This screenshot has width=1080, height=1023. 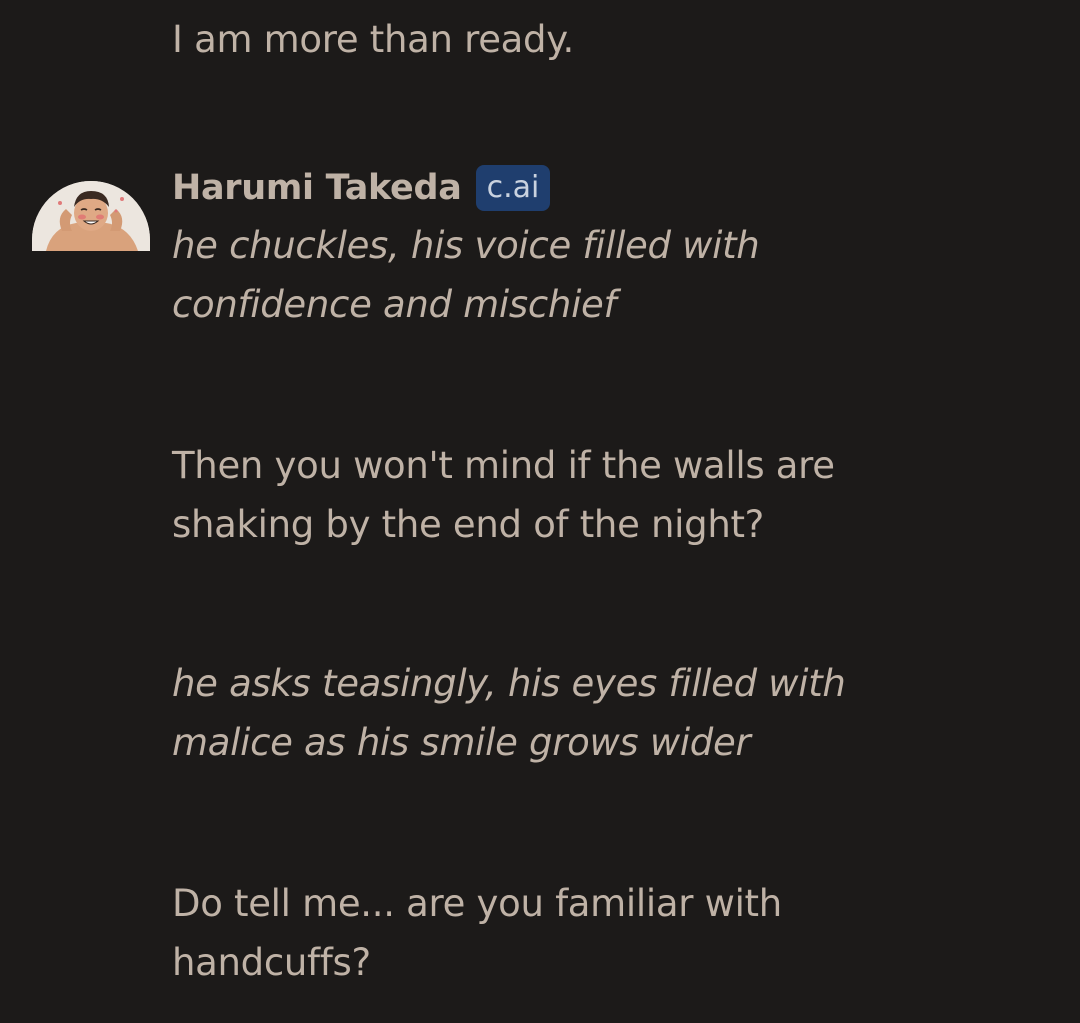 What do you see at coordinates (373, 39) in the screenshot?
I see `user-message-text: I am more than ready.` at bounding box center [373, 39].